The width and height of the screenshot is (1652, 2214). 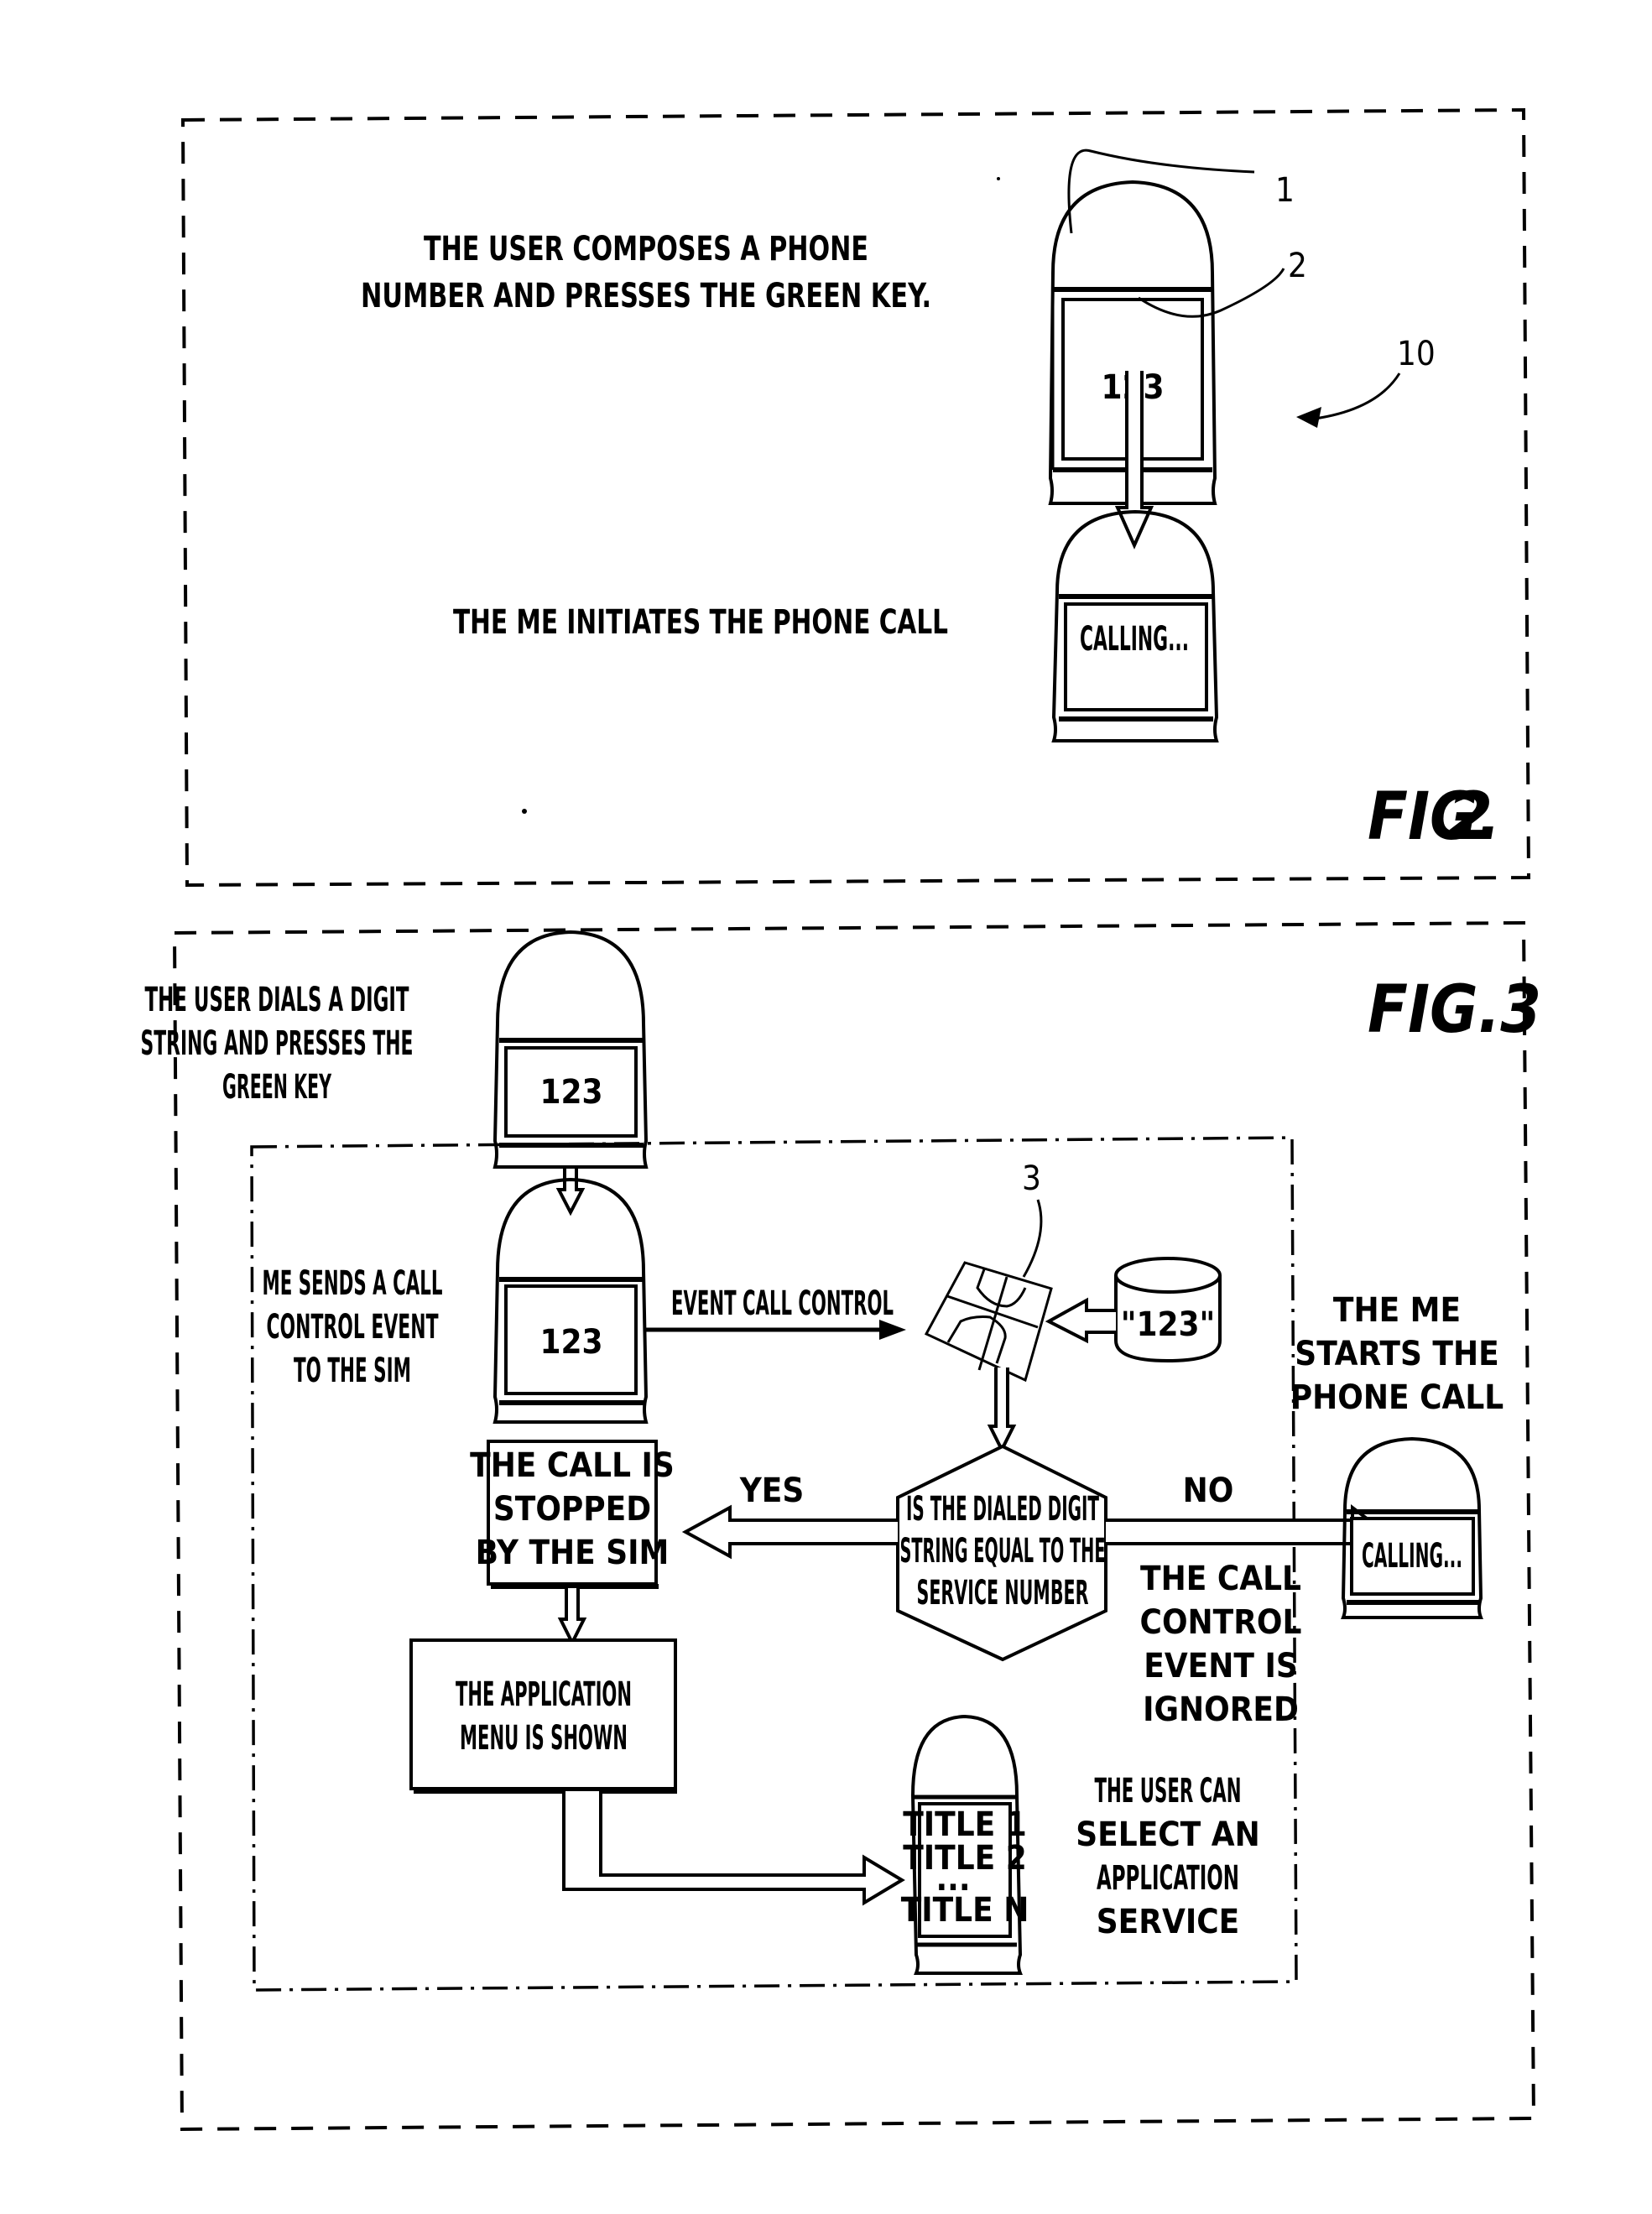 What do you see at coordinates (572, 1465) in the screenshot?
I see `fig3-stopped-line1: THE CALL IS` at bounding box center [572, 1465].